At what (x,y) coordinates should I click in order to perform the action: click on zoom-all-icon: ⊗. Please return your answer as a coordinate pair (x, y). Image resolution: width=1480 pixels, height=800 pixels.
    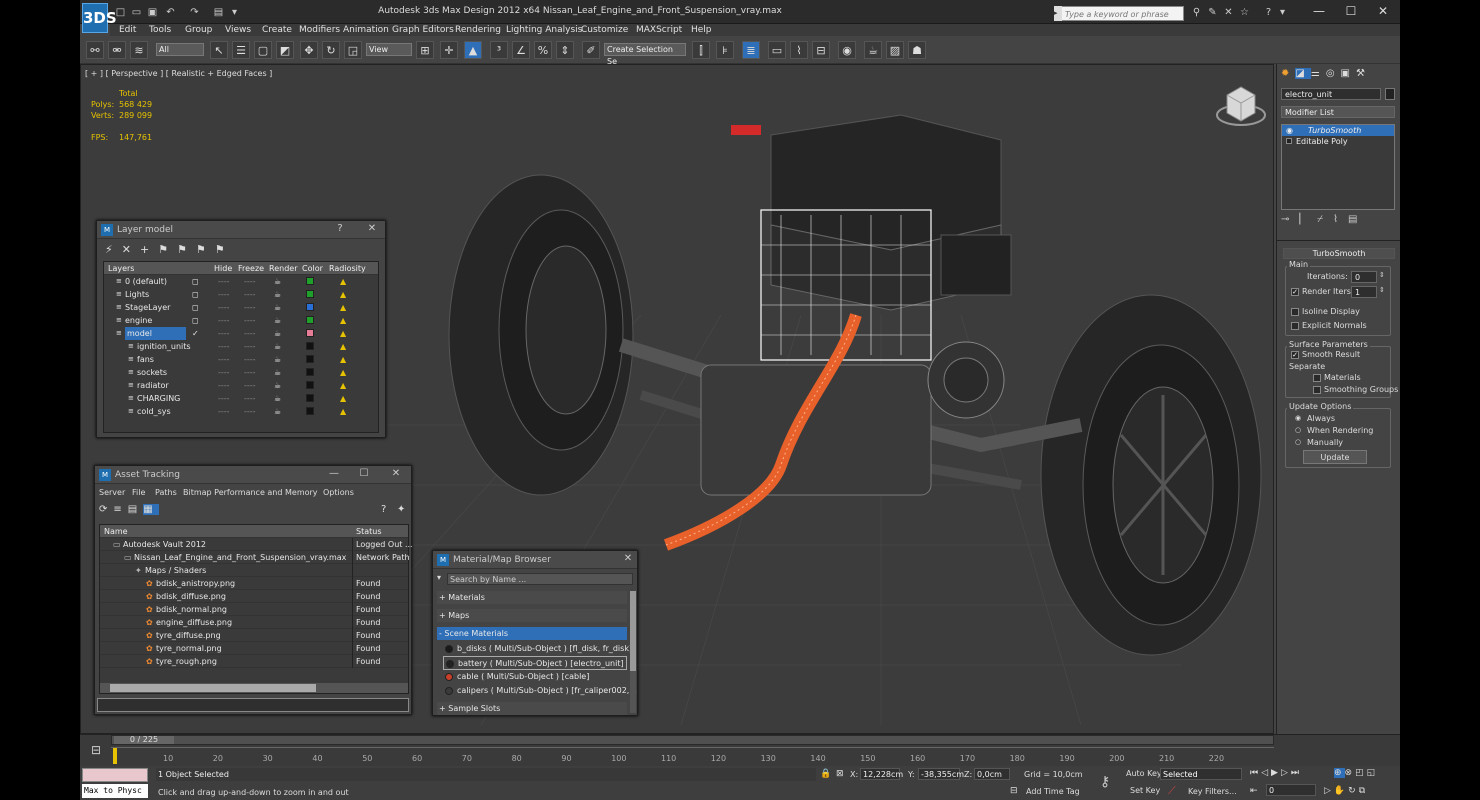
    Looking at the image, I should click on (1350, 773).